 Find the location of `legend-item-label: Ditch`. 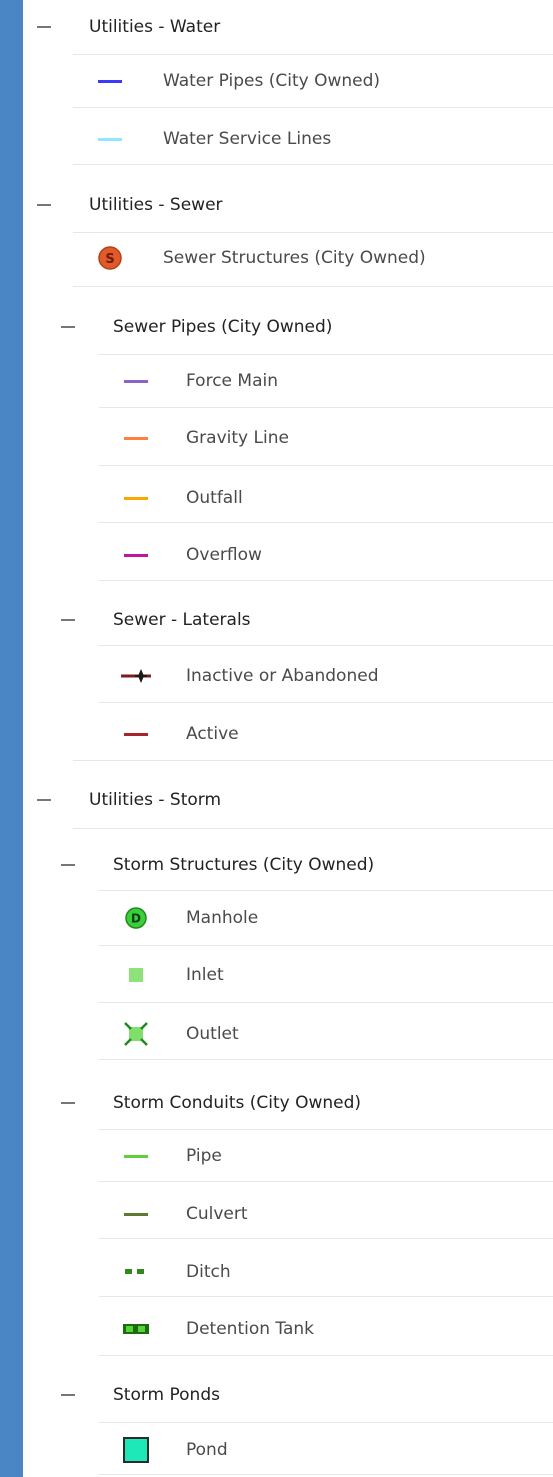

legend-item-label: Ditch is located at coordinates (208, 1272).